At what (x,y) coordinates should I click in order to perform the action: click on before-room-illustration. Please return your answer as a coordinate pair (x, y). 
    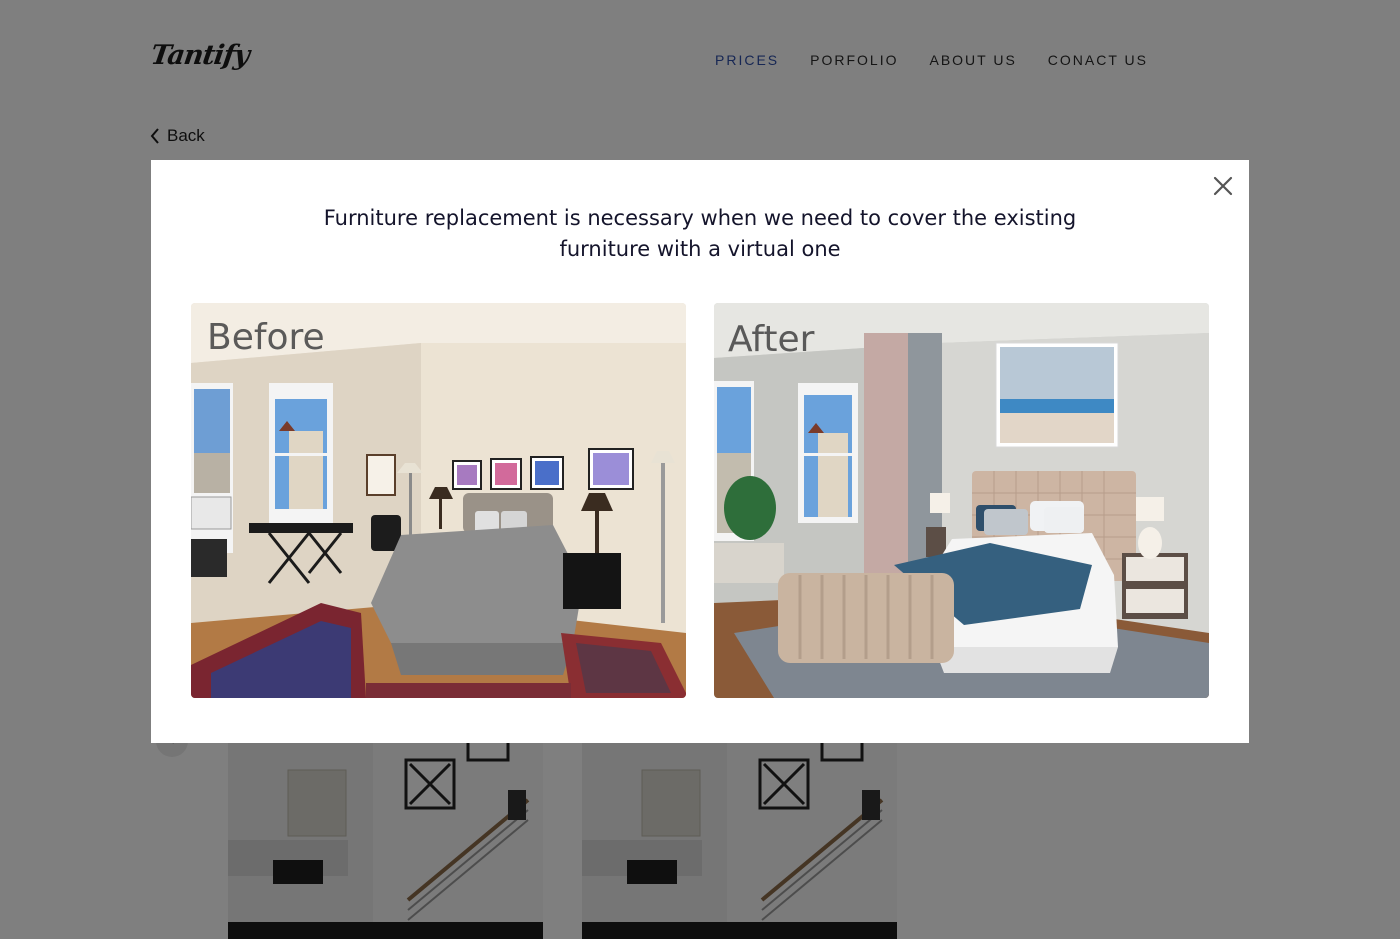
    Looking at the image, I should click on (438, 500).